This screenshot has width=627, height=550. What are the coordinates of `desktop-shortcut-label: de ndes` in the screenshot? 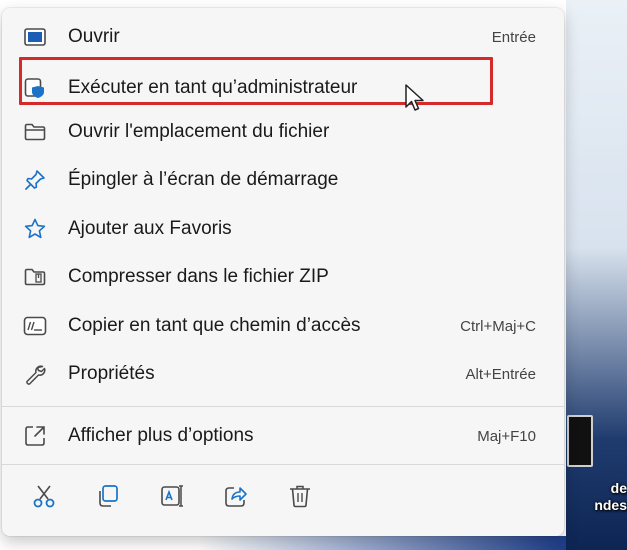 It's located at (610, 496).